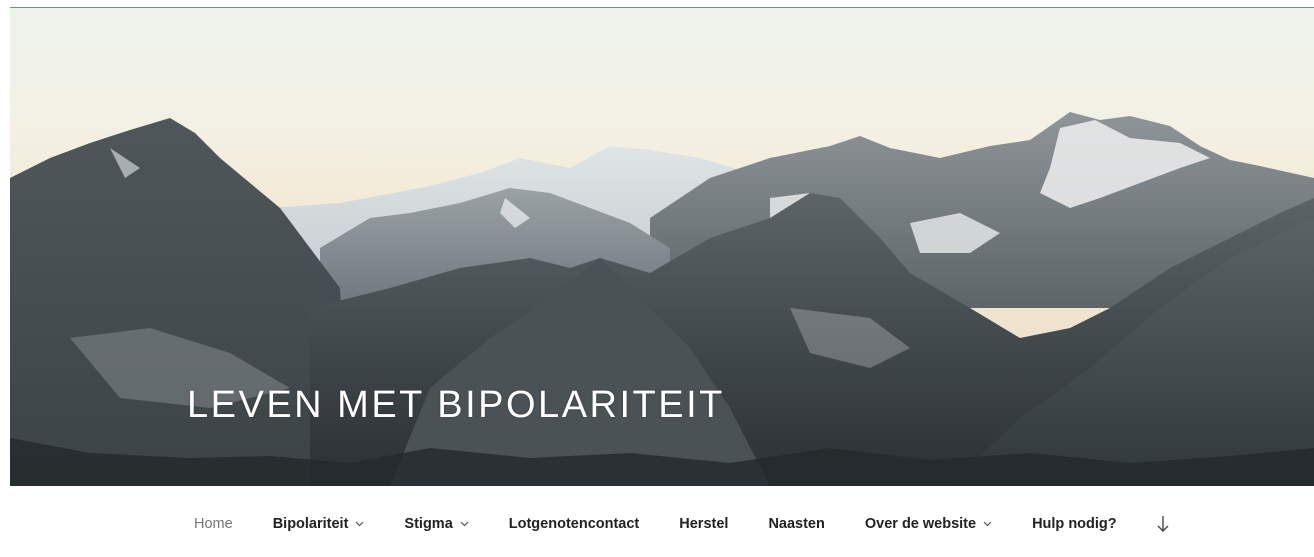 The image size is (1314, 557). I want to click on nav-item-label: Home, so click(213, 524).